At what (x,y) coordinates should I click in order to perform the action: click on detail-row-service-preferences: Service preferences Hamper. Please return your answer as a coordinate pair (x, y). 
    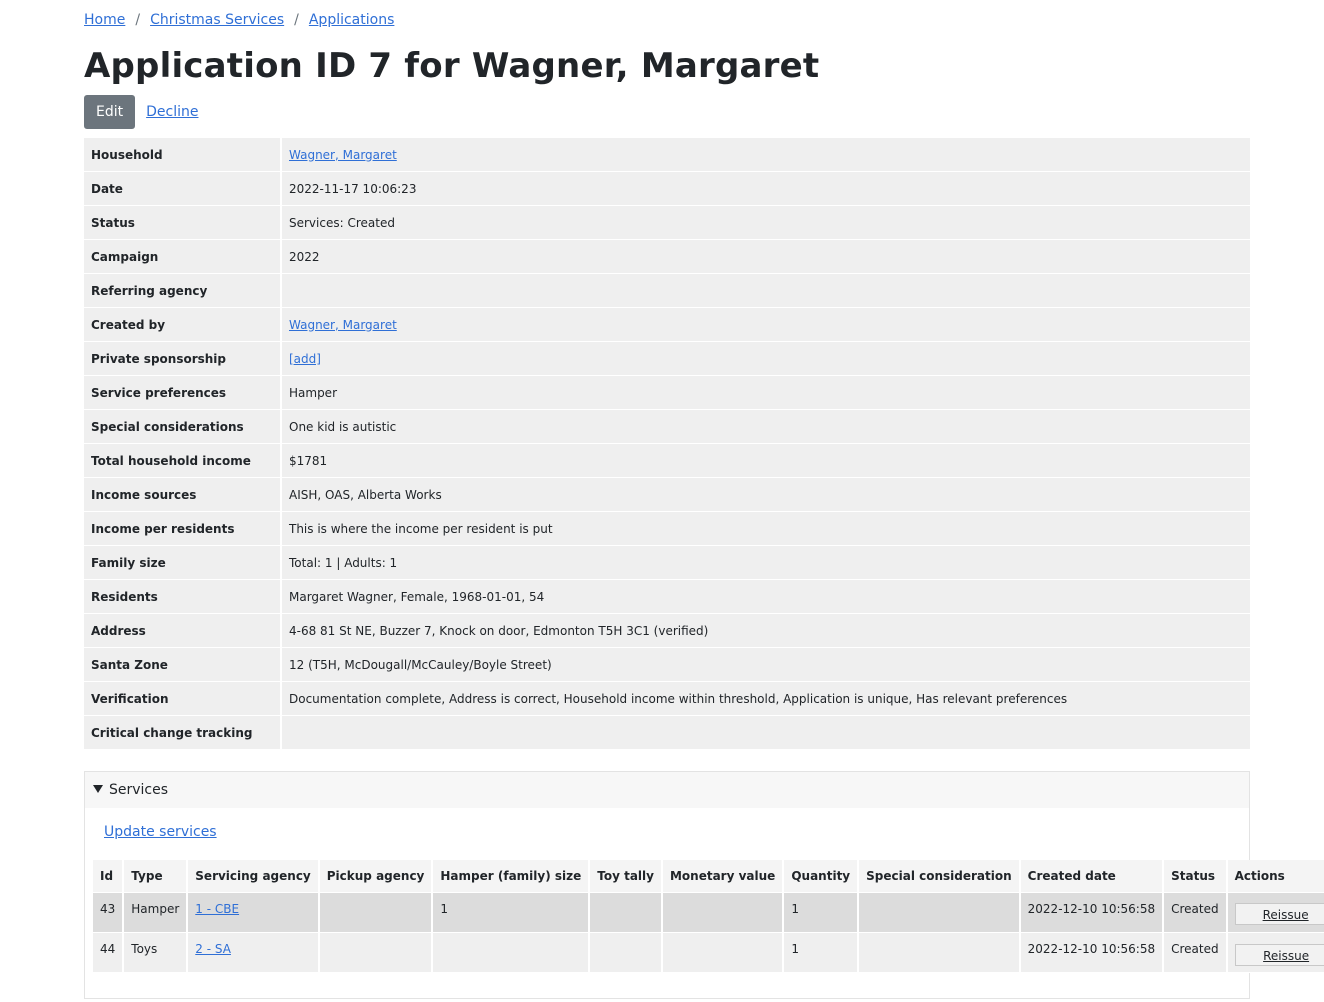
    Looking at the image, I should click on (667, 393).